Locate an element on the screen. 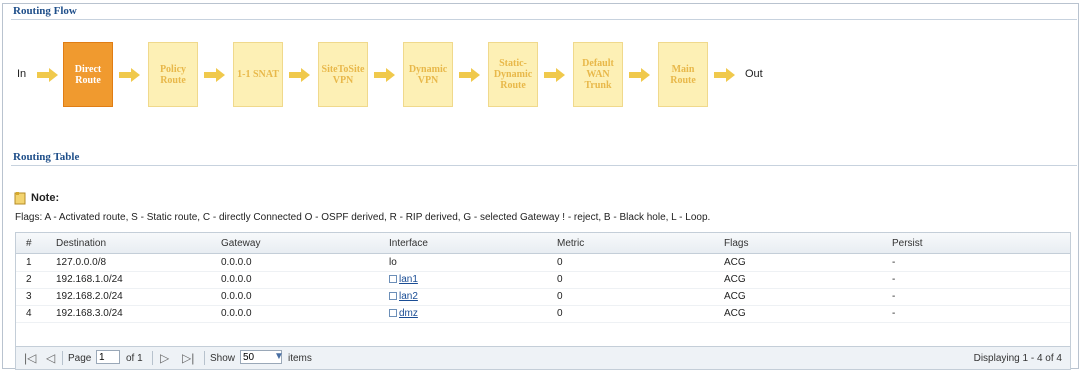 Image resolution: width=1081 pixels, height=372 pixels. note-title: Note: is located at coordinates (45, 198).